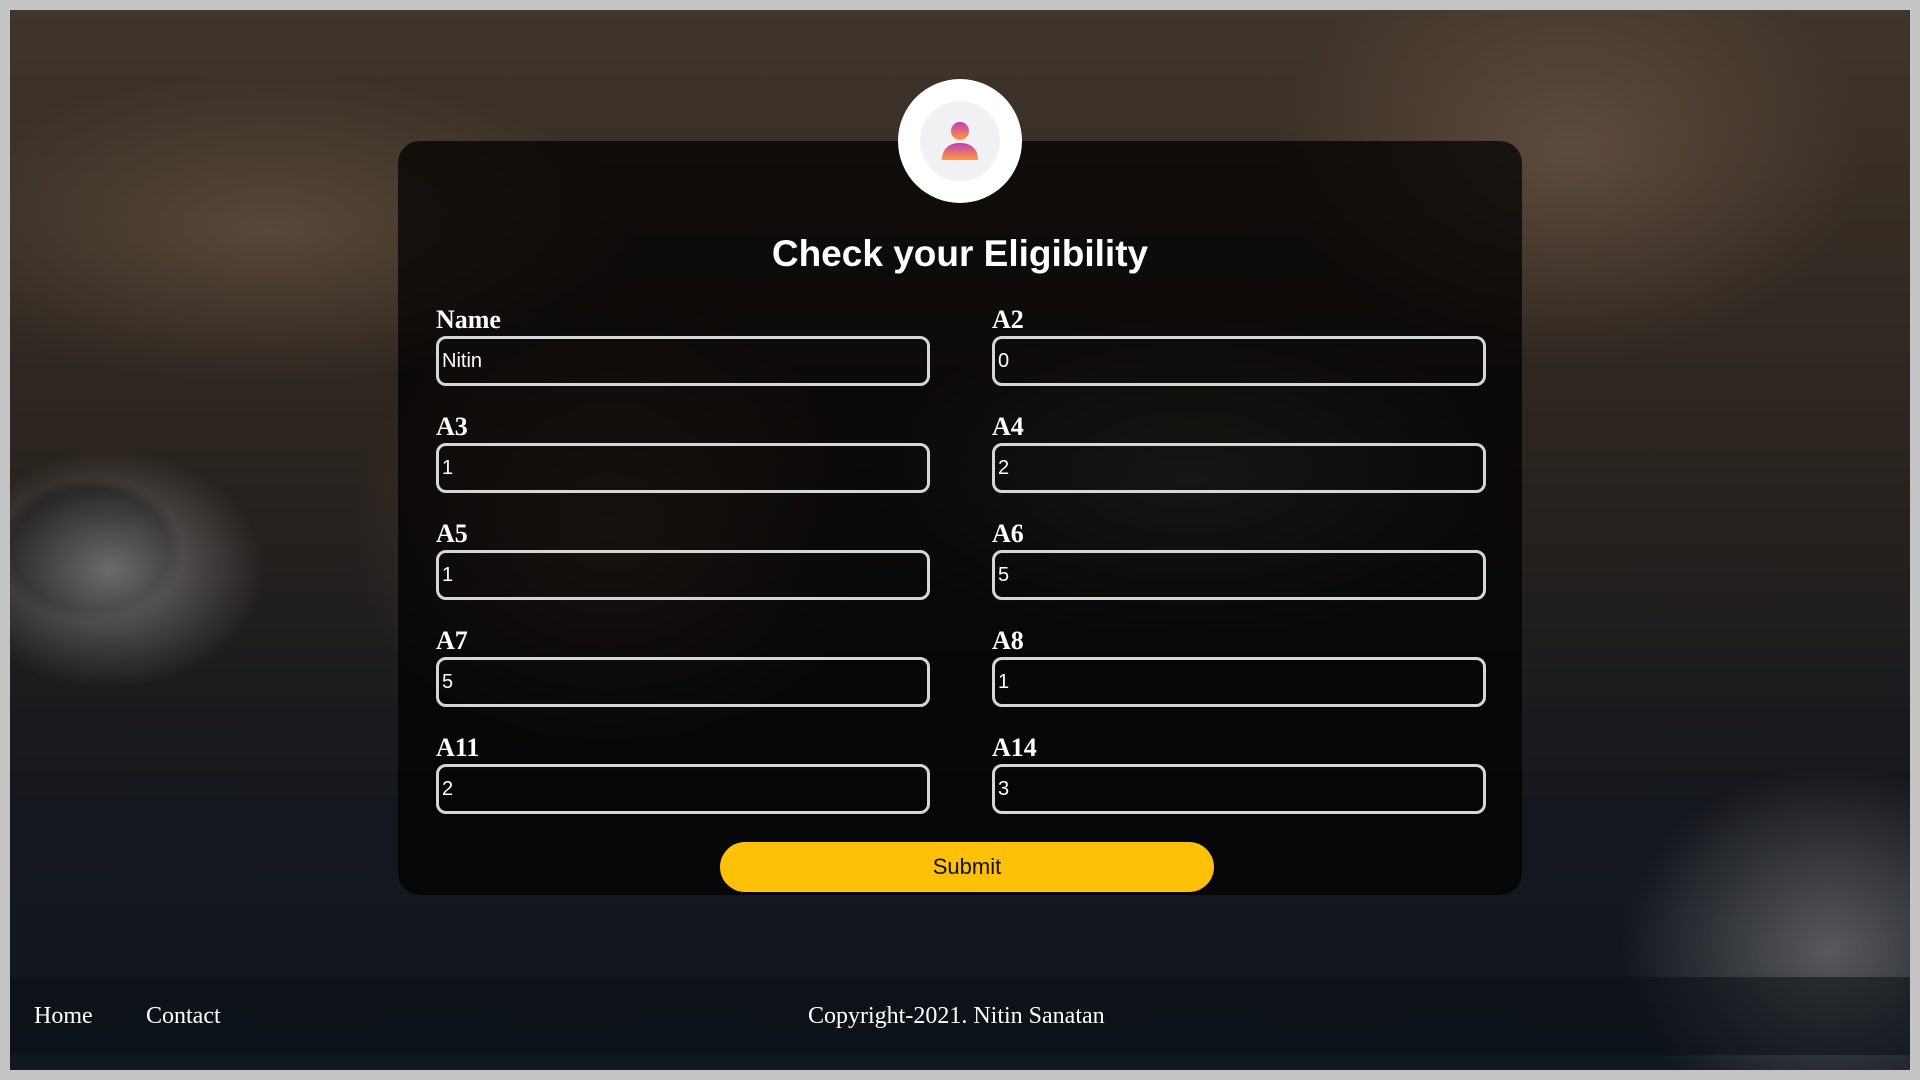 This screenshot has width=1920, height=1080. I want to click on a11-input, so click(683, 789).